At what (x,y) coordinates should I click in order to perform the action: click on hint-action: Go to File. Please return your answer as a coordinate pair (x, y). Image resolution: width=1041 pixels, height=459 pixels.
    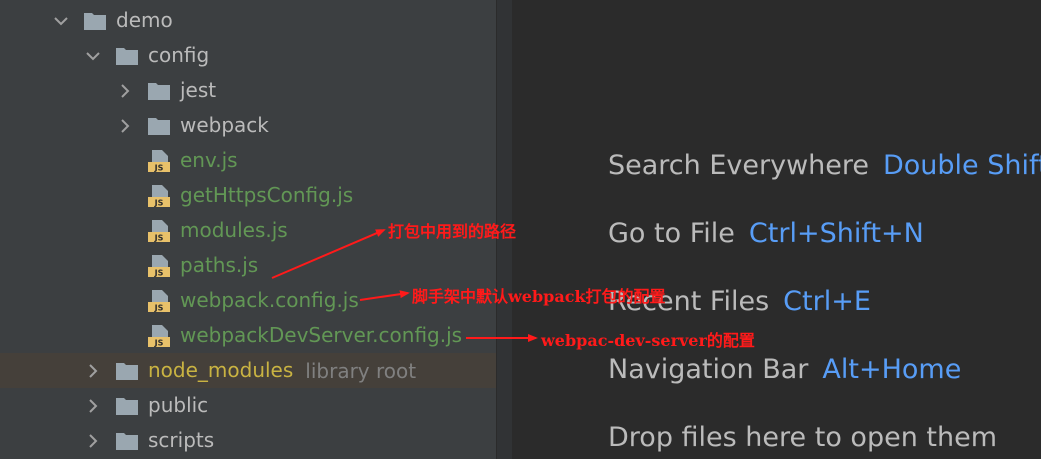
    Looking at the image, I should click on (671, 233).